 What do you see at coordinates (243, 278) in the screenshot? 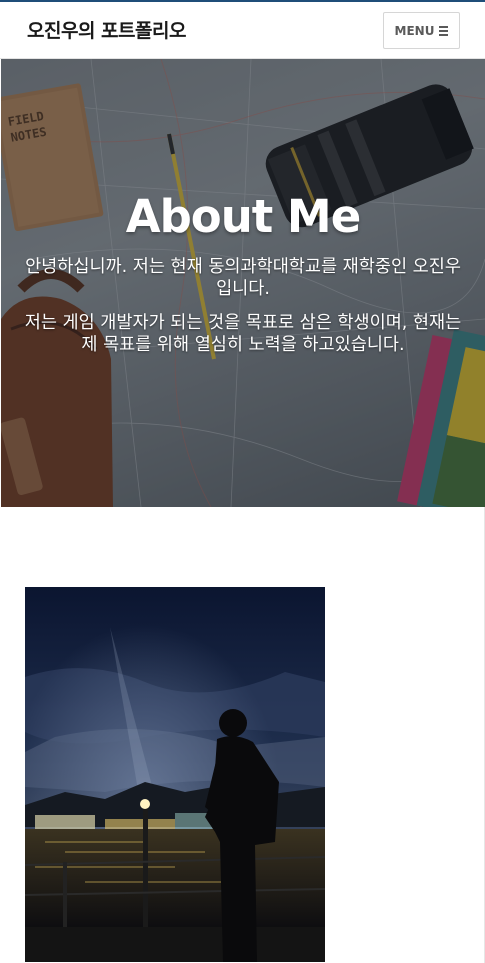
I see `hero-intro-text: 안녕하십니까. 저는 현재 동의과학대학교를 재학중인 오진우 입니다.` at bounding box center [243, 278].